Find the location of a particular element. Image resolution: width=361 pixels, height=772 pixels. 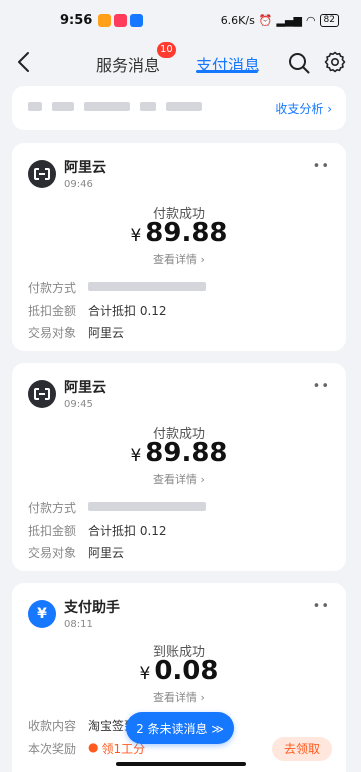

alarm-icon: ⏰ is located at coordinates (265, 20).